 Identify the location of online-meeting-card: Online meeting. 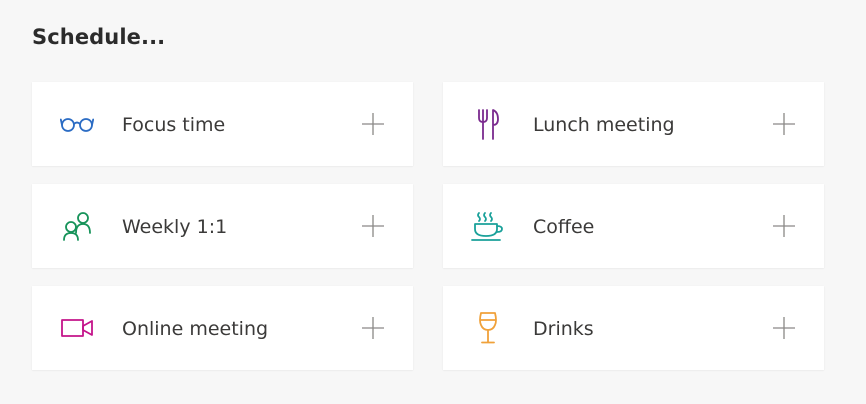
(222, 328).